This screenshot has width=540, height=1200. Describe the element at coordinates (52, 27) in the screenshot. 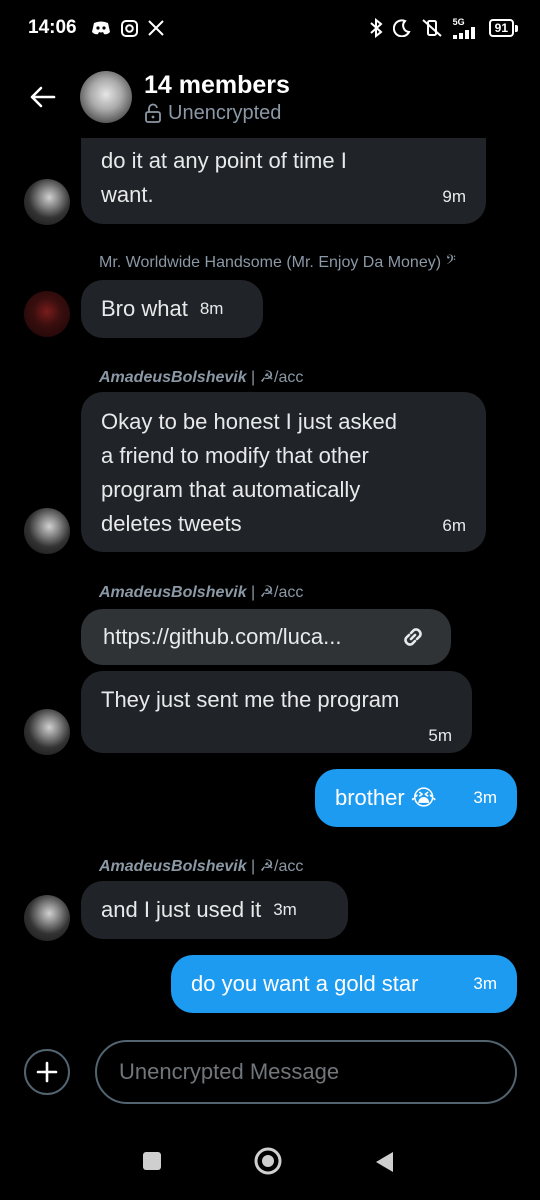

I see `status-time: 14:06` at that location.